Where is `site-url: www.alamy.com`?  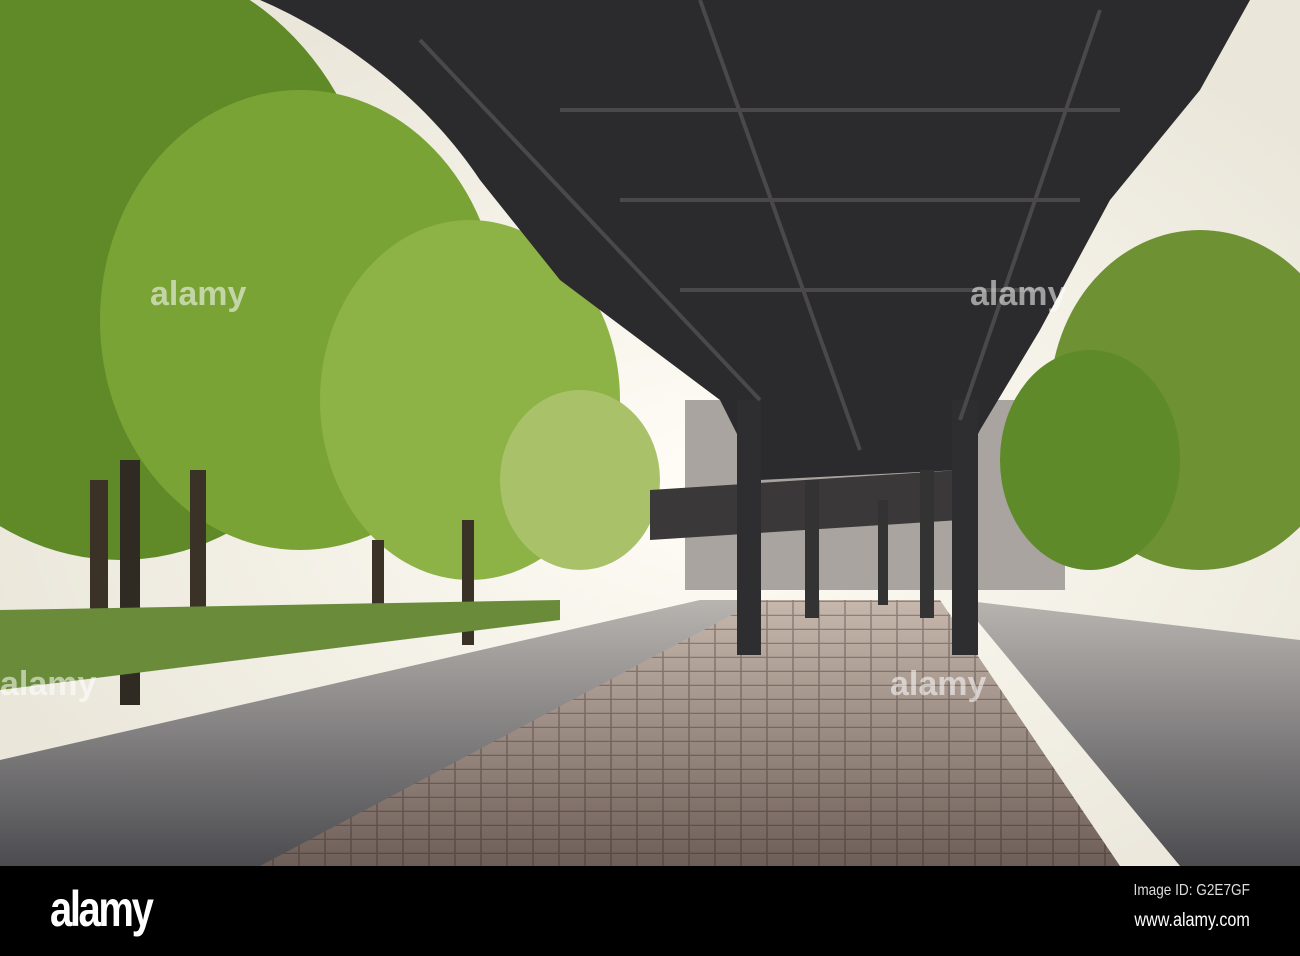
site-url: www.alamy.com is located at coordinates (1192, 920).